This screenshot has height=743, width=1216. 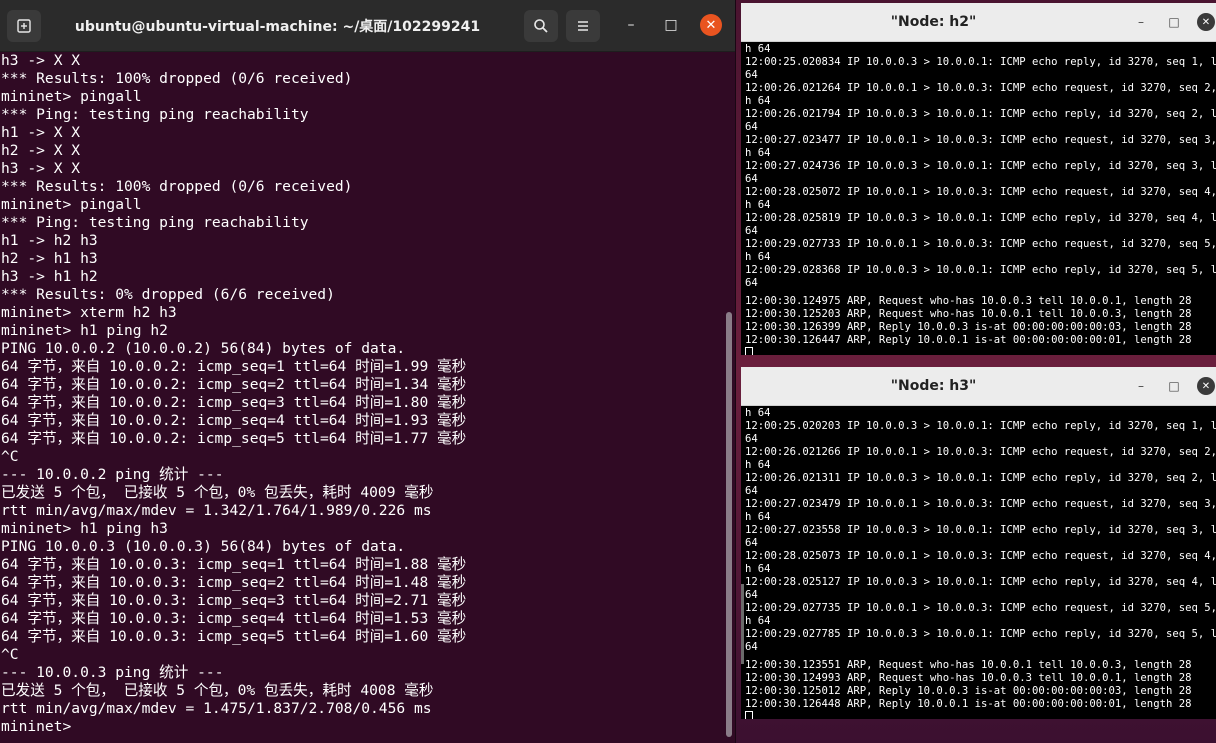 What do you see at coordinates (112, 672) in the screenshot?
I see `terminal-line: --- 10.0.0.3 ping 统计 ---` at bounding box center [112, 672].